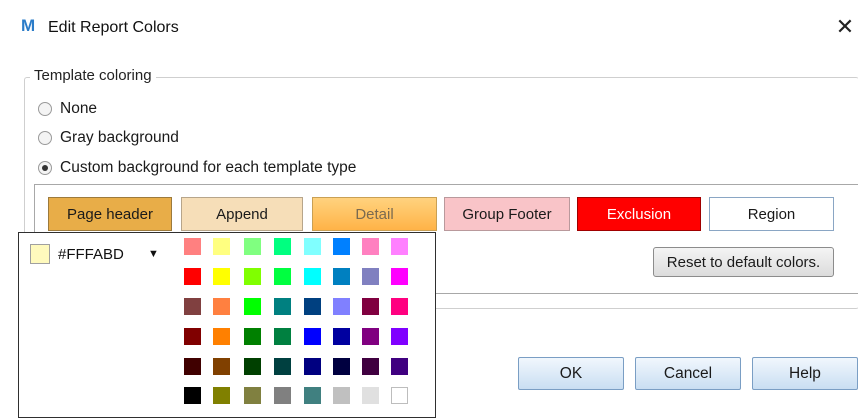 Image resolution: width=858 pixels, height=418 pixels. What do you see at coordinates (771, 214) in the screenshot?
I see `region-color-button: Region` at bounding box center [771, 214].